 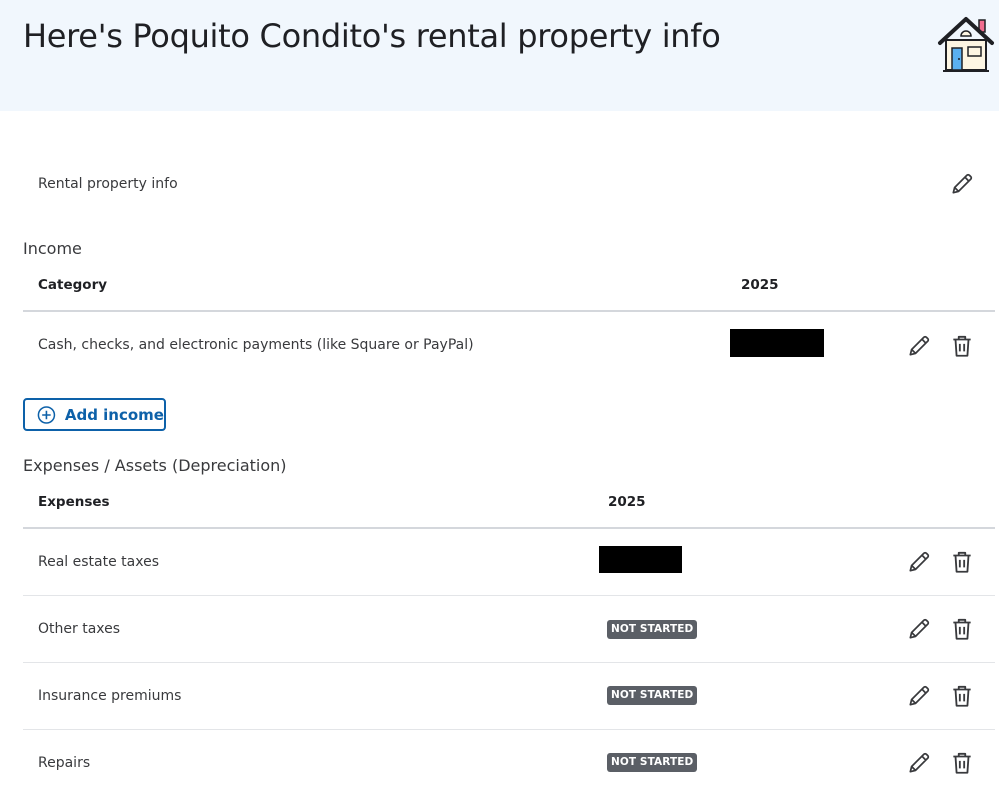 I want to click on rental-property-info-label: Rental property info, so click(x=108, y=184).